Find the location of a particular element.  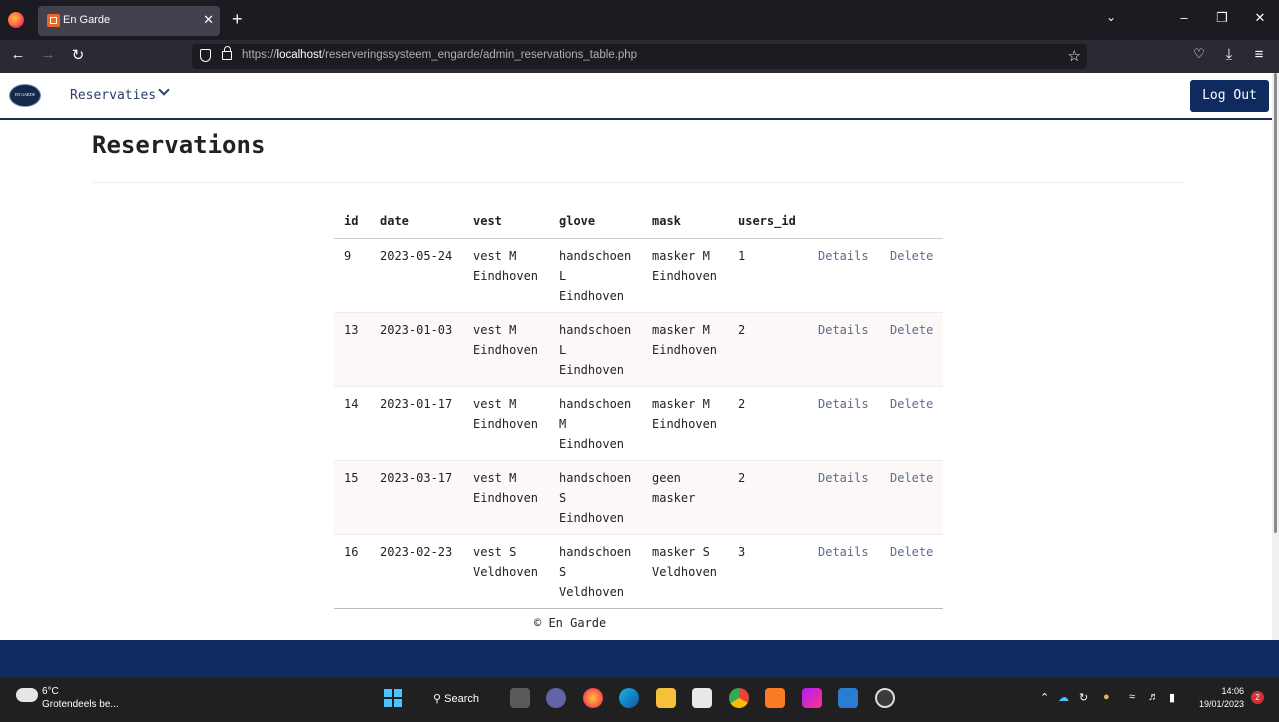

cell-glove: handschoen S Veldhoven is located at coordinates (595, 571).